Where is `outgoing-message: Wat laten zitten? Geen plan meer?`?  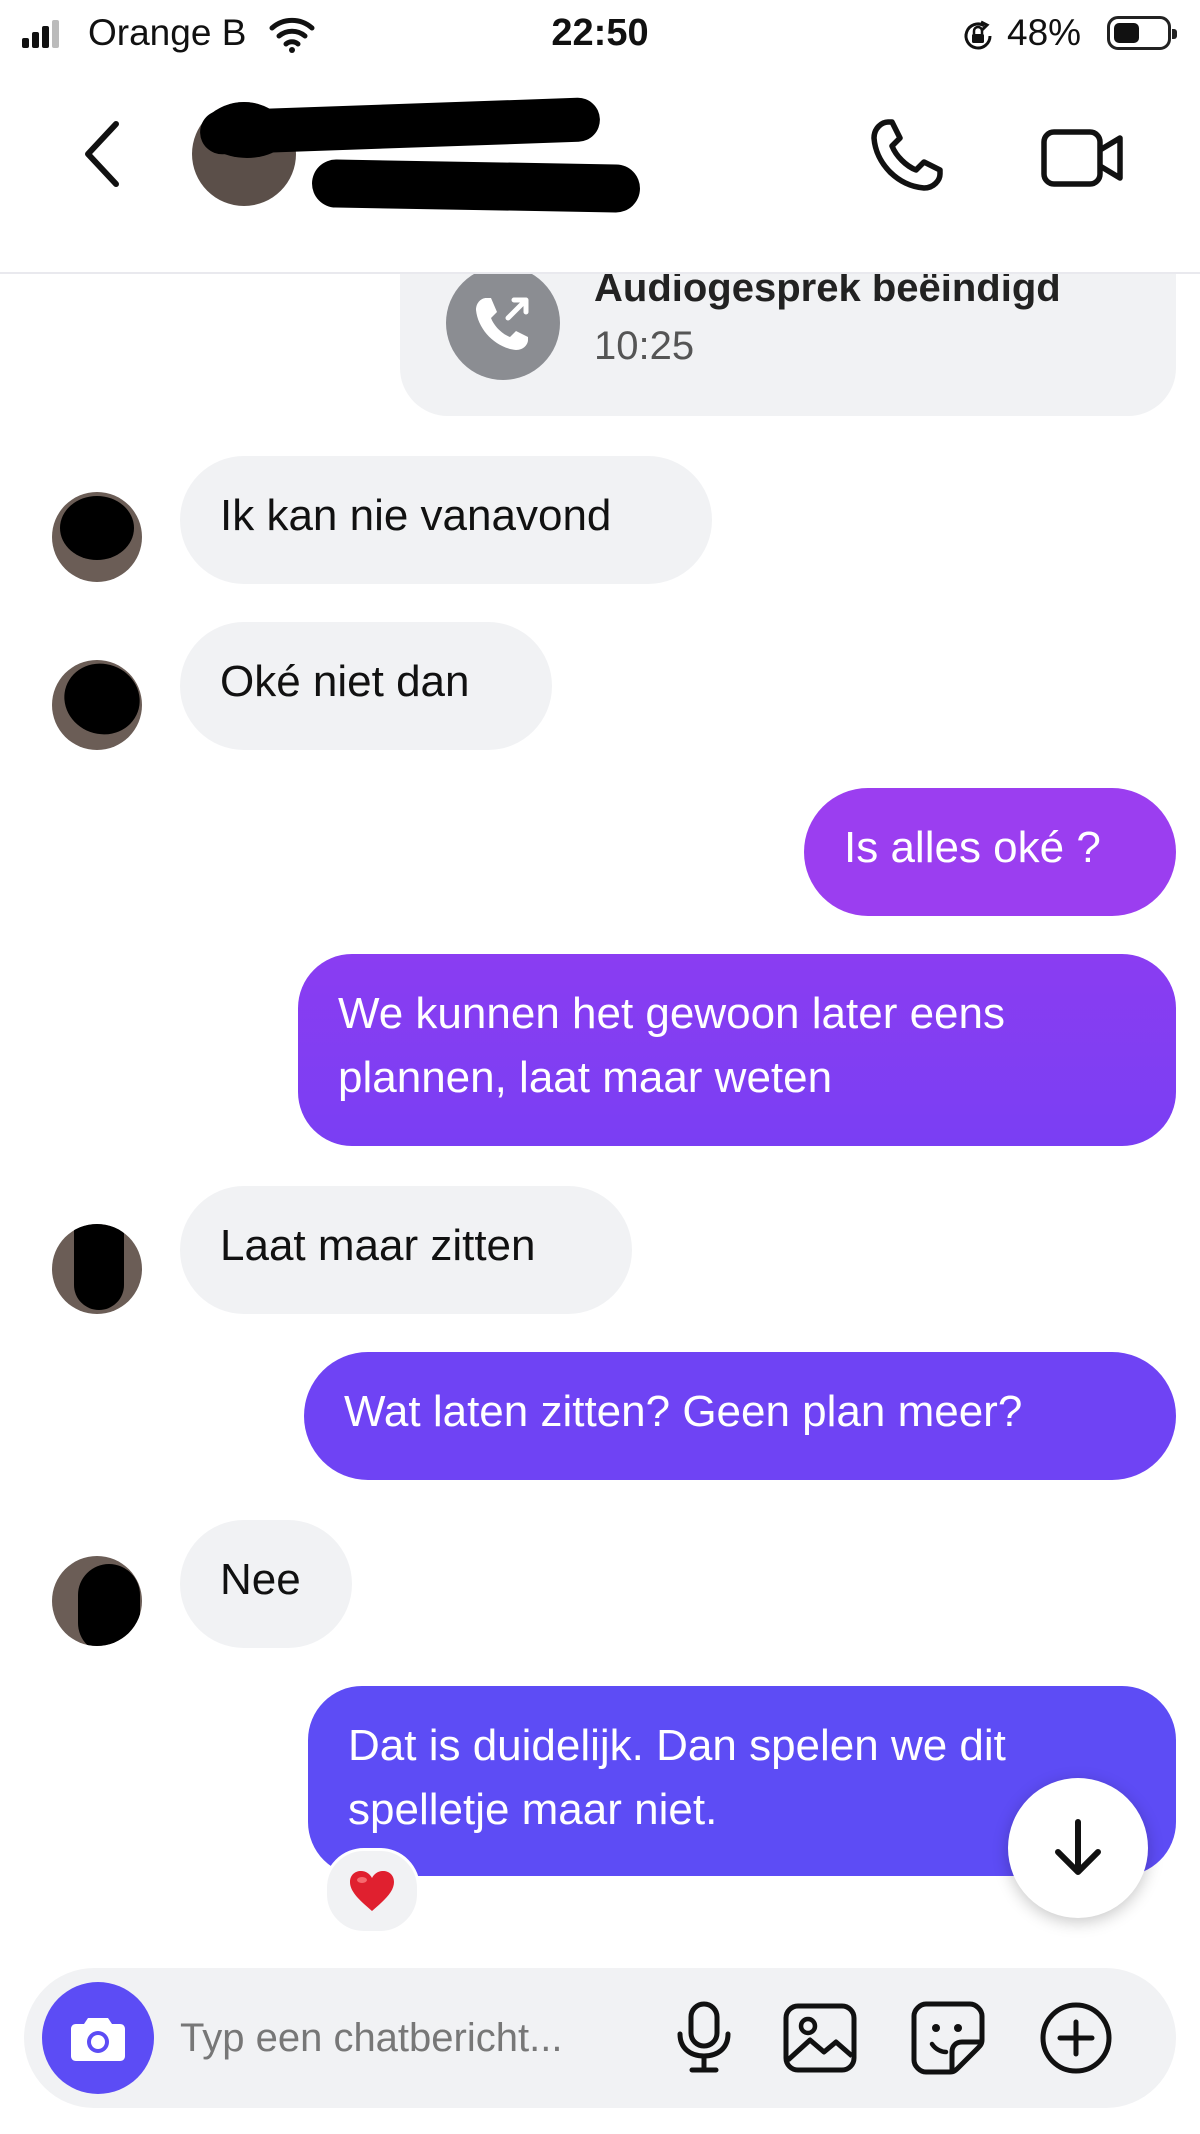
outgoing-message: Wat laten zitten? Geen plan meer? is located at coordinates (740, 1416).